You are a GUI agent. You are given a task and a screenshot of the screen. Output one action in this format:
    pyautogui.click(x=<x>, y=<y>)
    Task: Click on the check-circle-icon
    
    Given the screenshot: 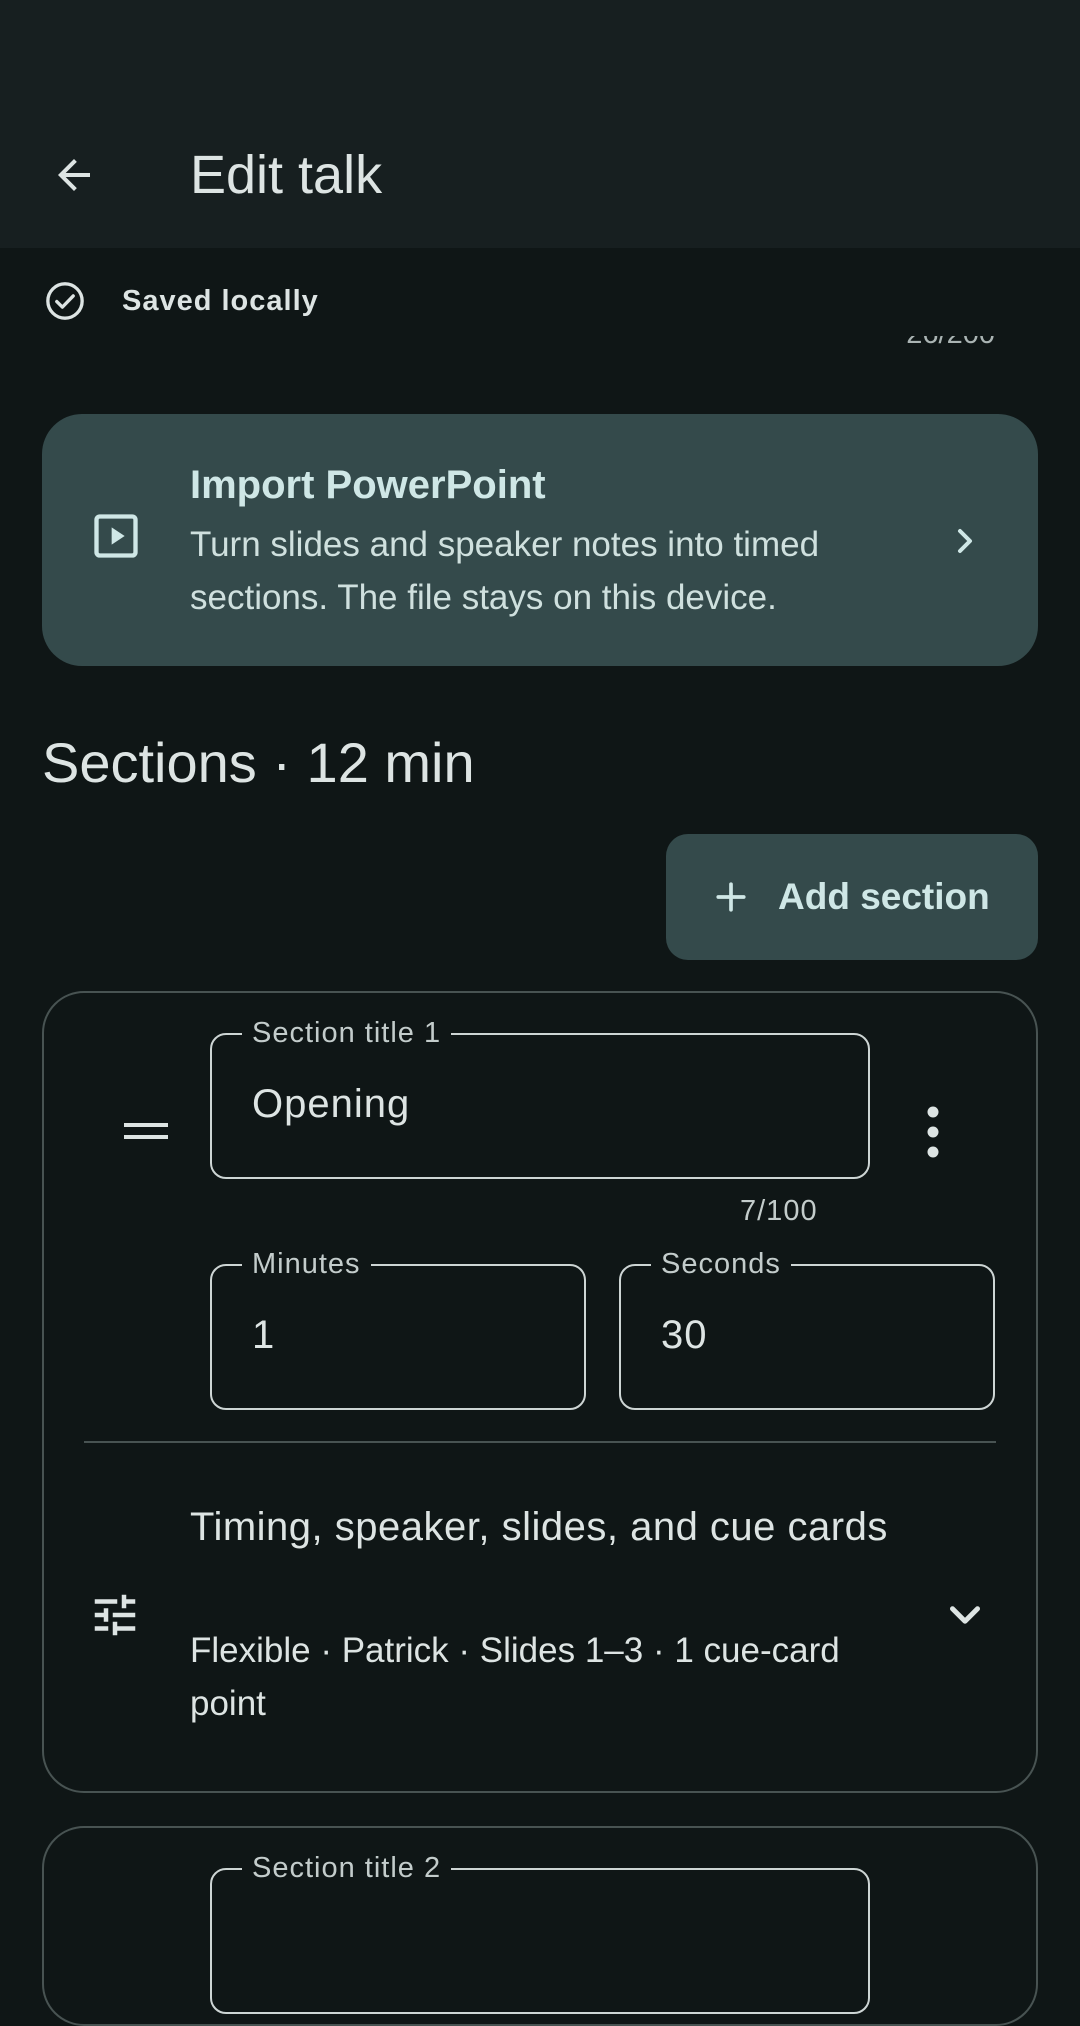 What is the action you would take?
    pyautogui.click(x=65, y=301)
    